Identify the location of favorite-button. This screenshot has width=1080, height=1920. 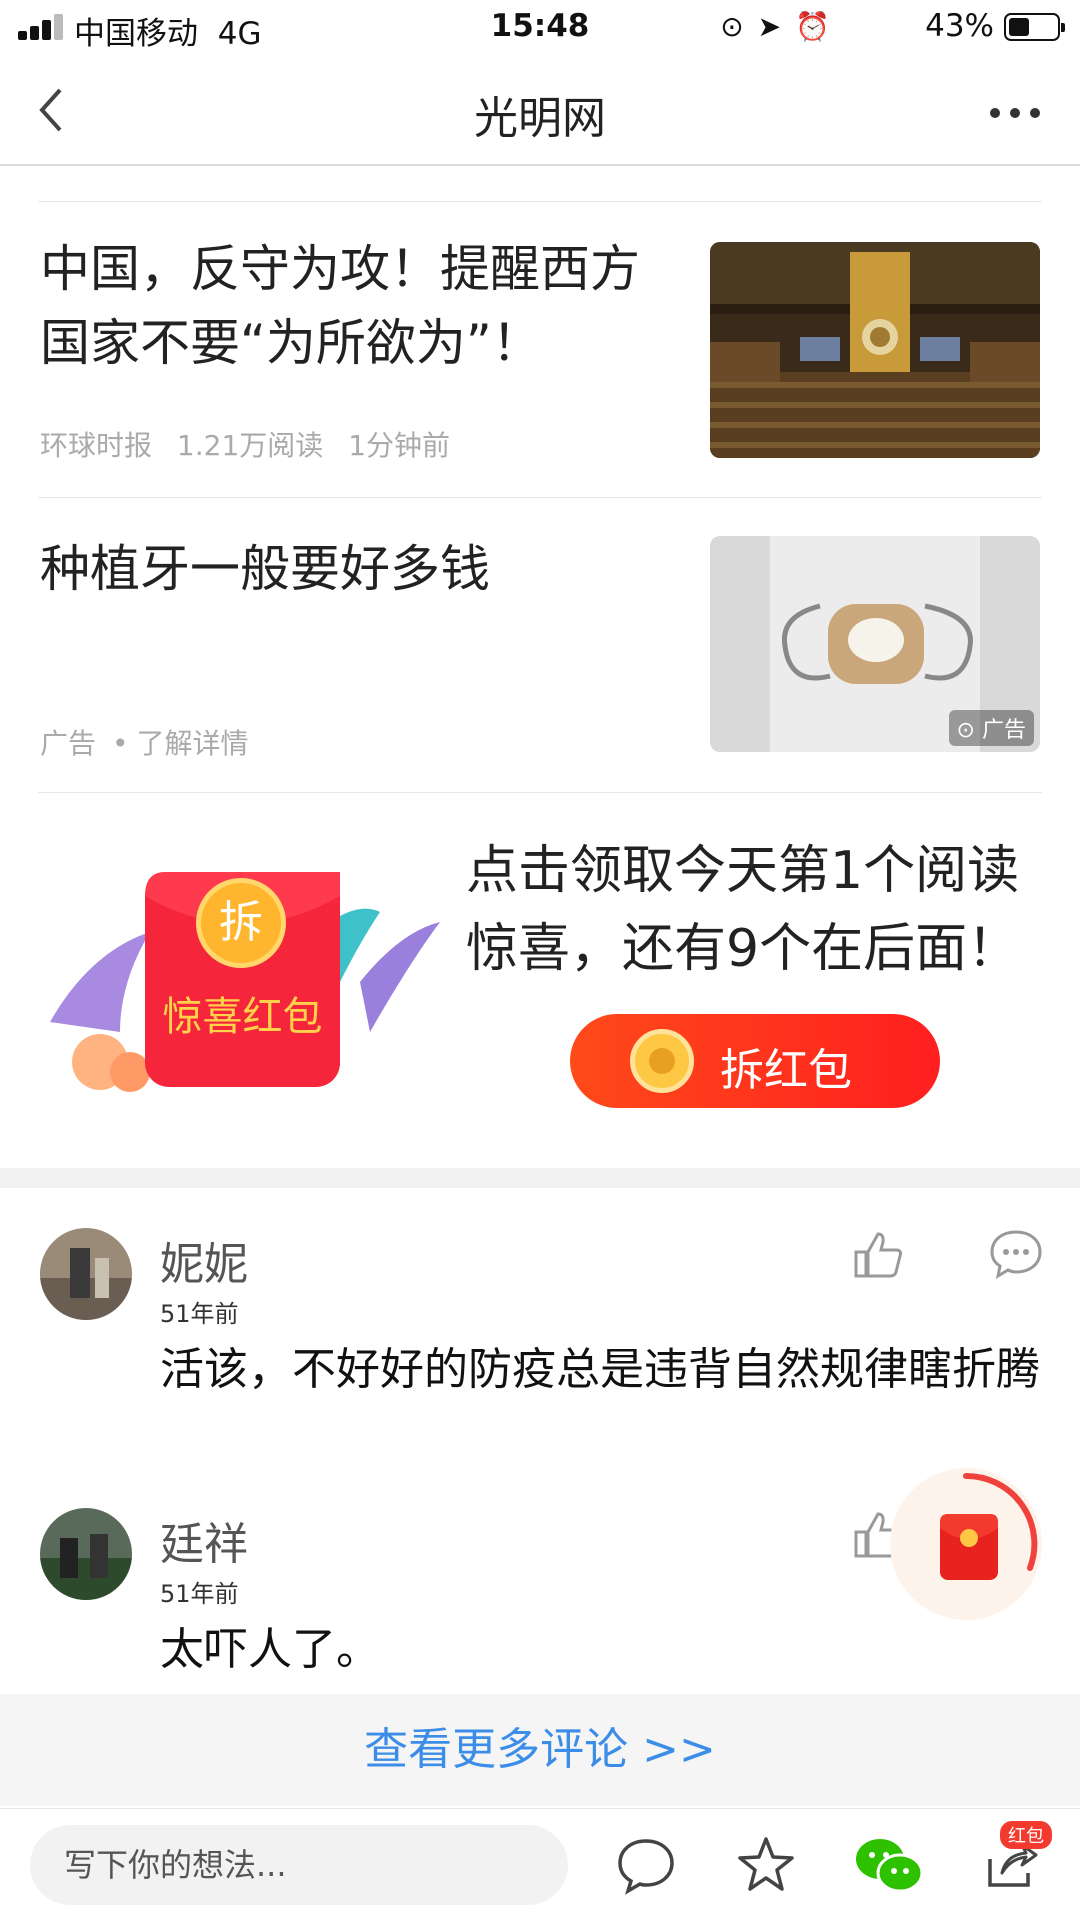
(766, 1865).